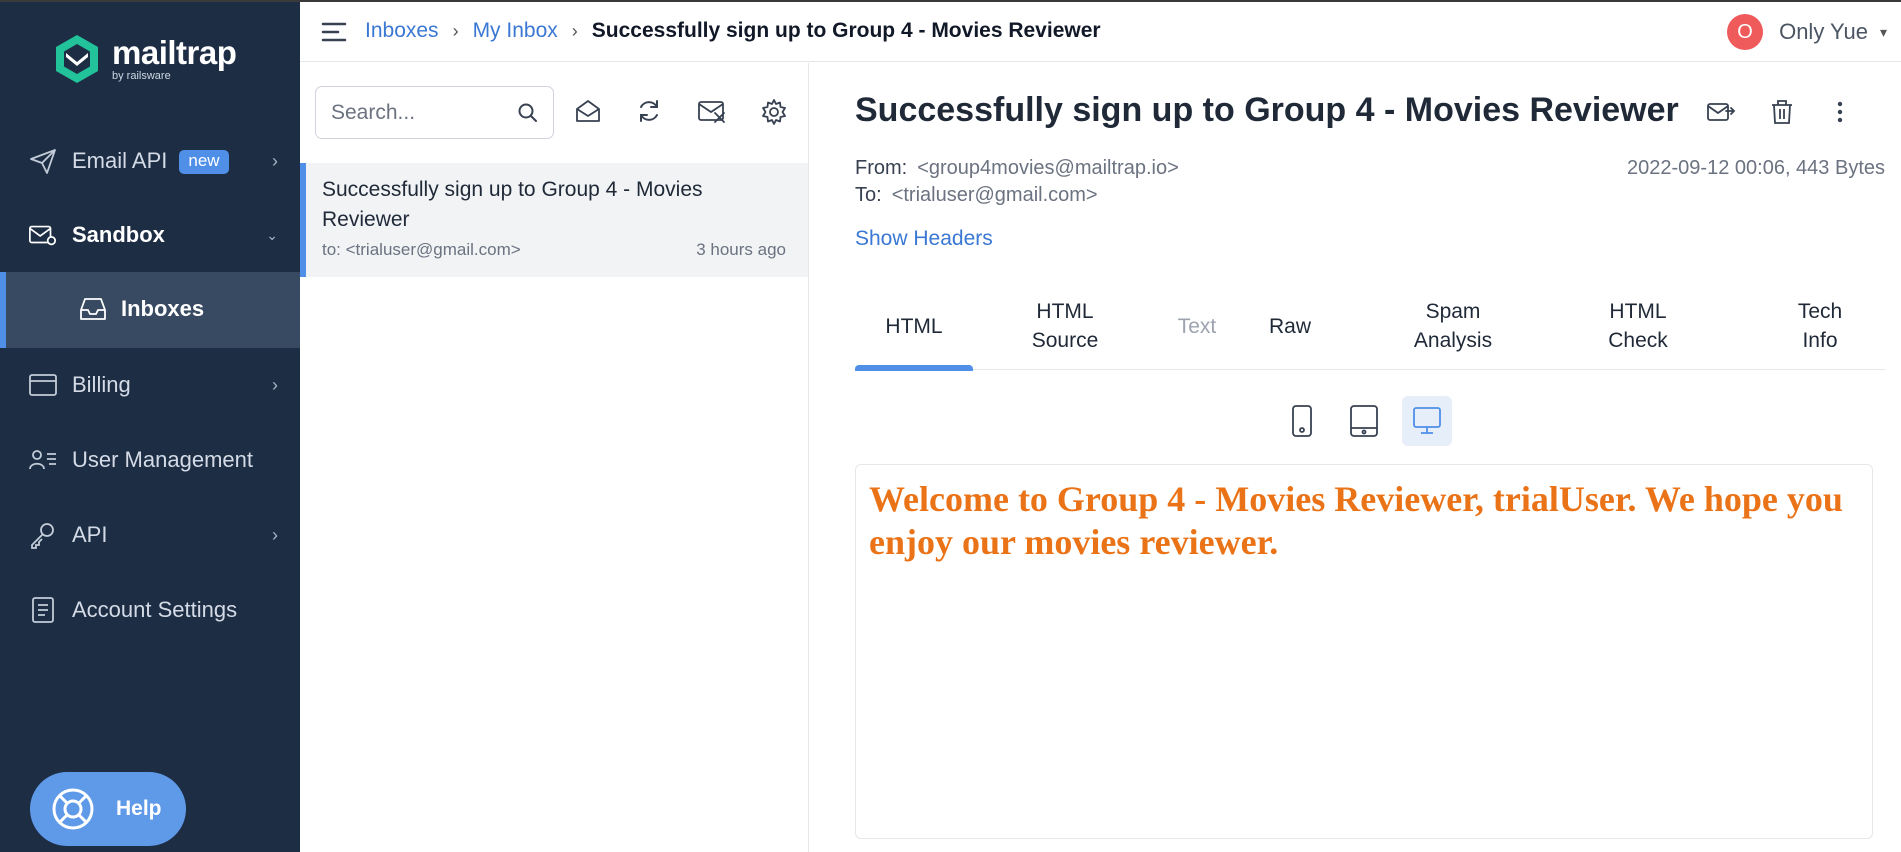 Image resolution: width=1901 pixels, height=852 pixels. Describe the element at coordinates (994, 195) in the screenshot. I see `to-value: <trialuser@gmail.com>` at that location.